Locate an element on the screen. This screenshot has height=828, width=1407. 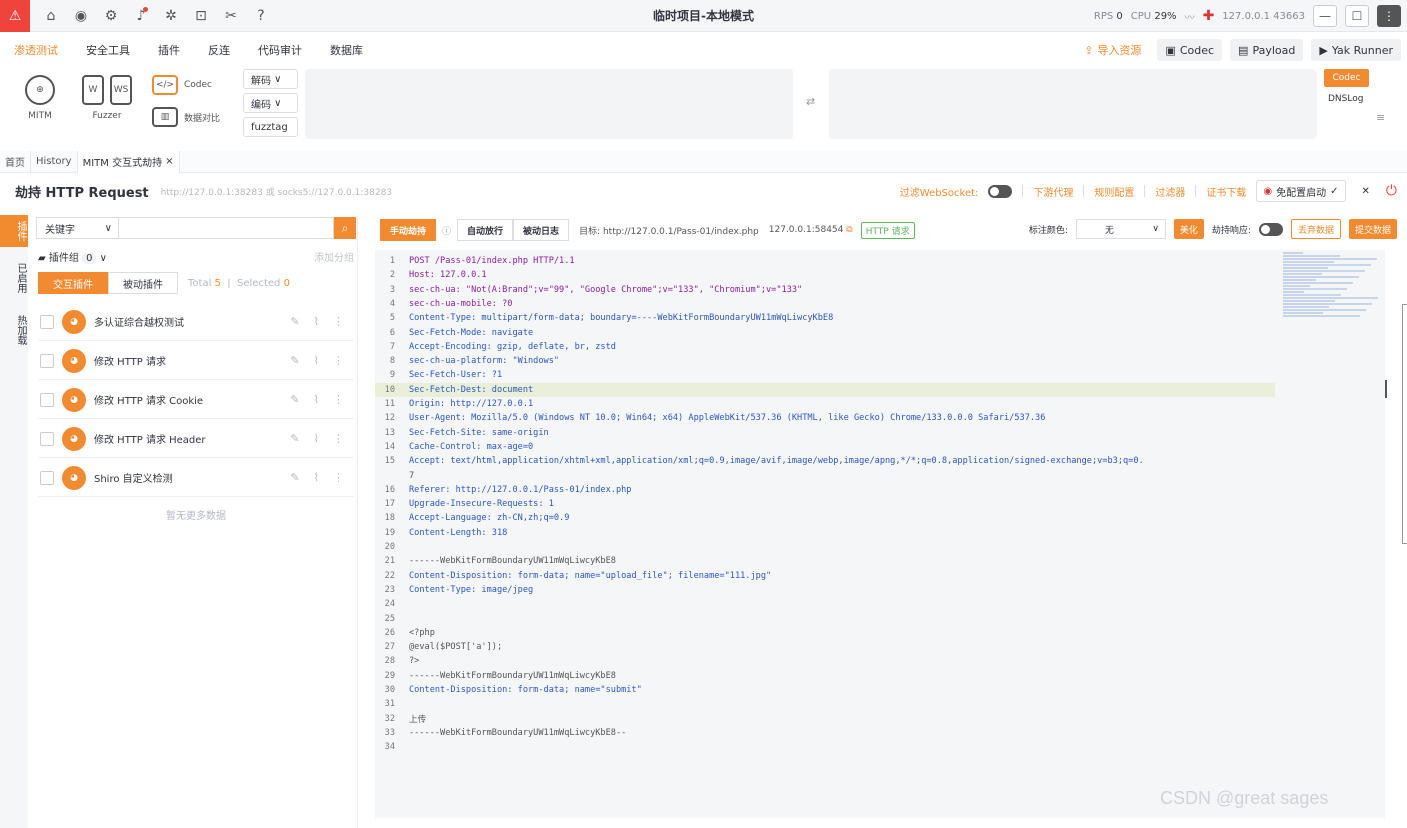
user-icon: ◉ is located at coordinates (81, 16).